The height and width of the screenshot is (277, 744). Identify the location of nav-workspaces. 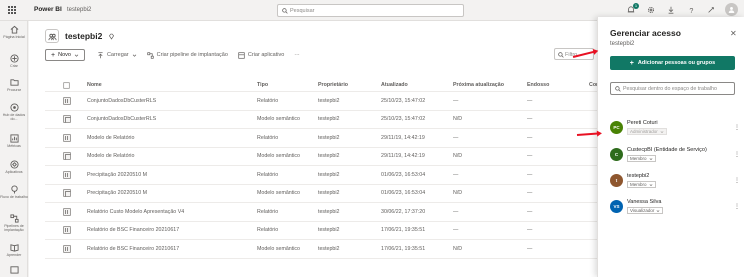
(14, 269).